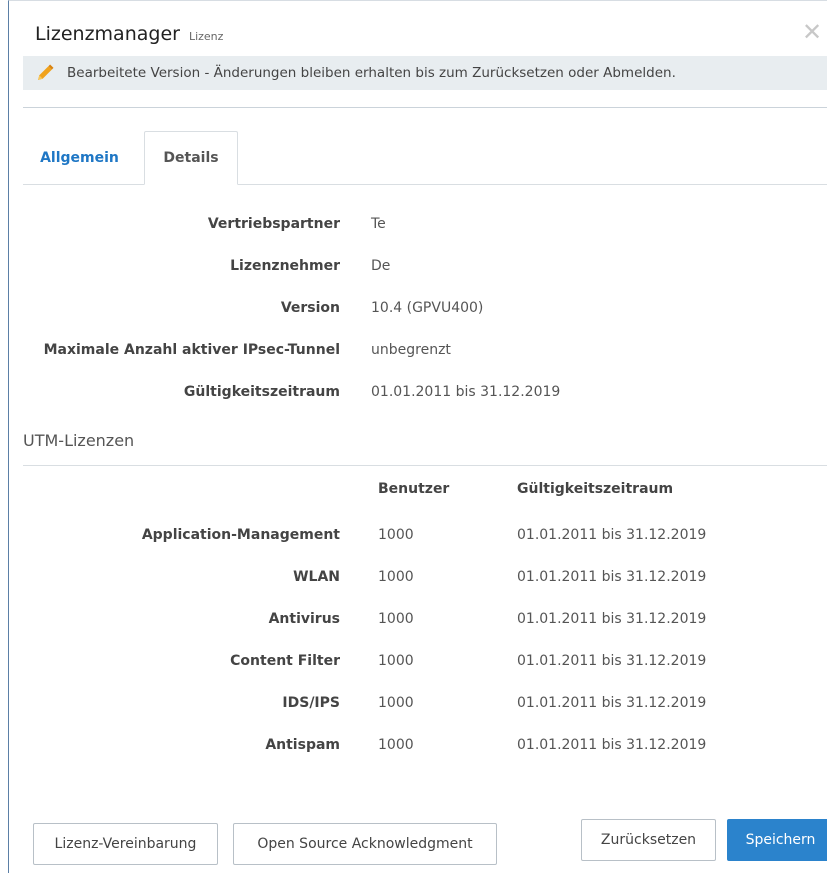 This screenshot has width=827, height=873. Describe the element at coordinates (425, 270) in the screenshot. I see `detail-row-licensee: Lizenznehmer De` at that location.